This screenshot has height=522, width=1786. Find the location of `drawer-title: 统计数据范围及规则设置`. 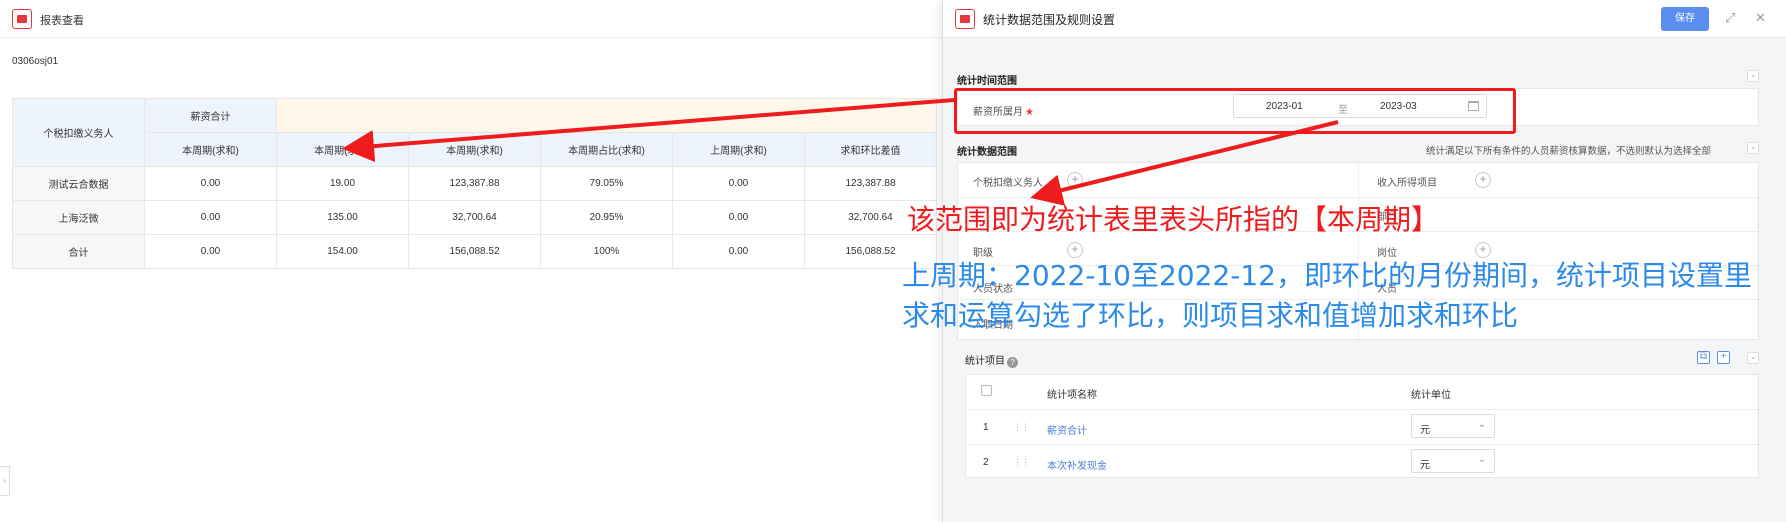

drawer-title: 统计数据范围及规则设置 is located at coordinates (1049, 20).